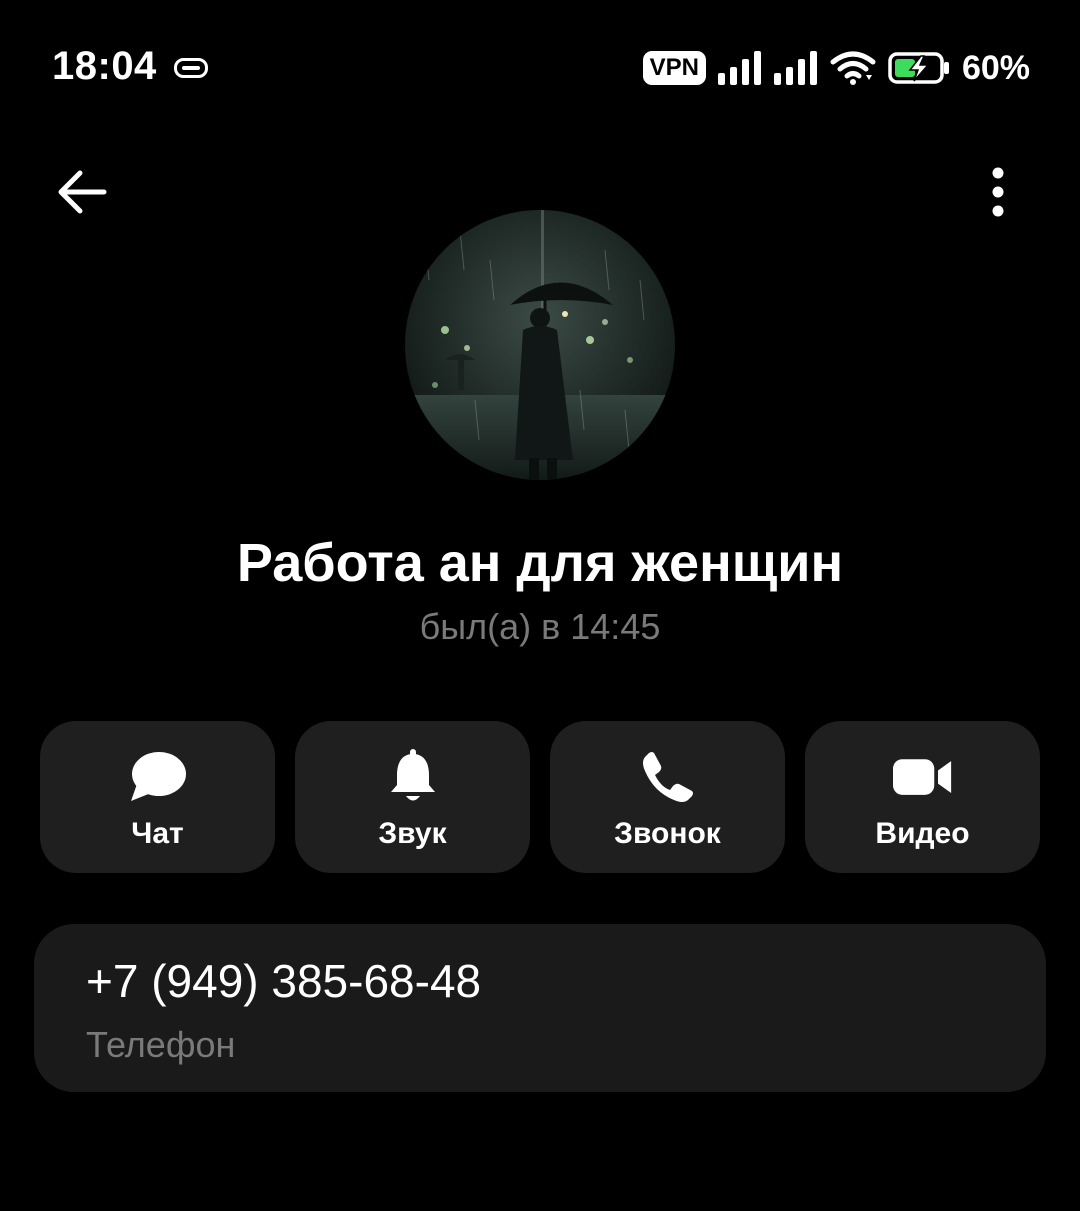 The width and height of the screenshot is (1080, 1211). I want to click on video-label: Видео, so click(922, 833).